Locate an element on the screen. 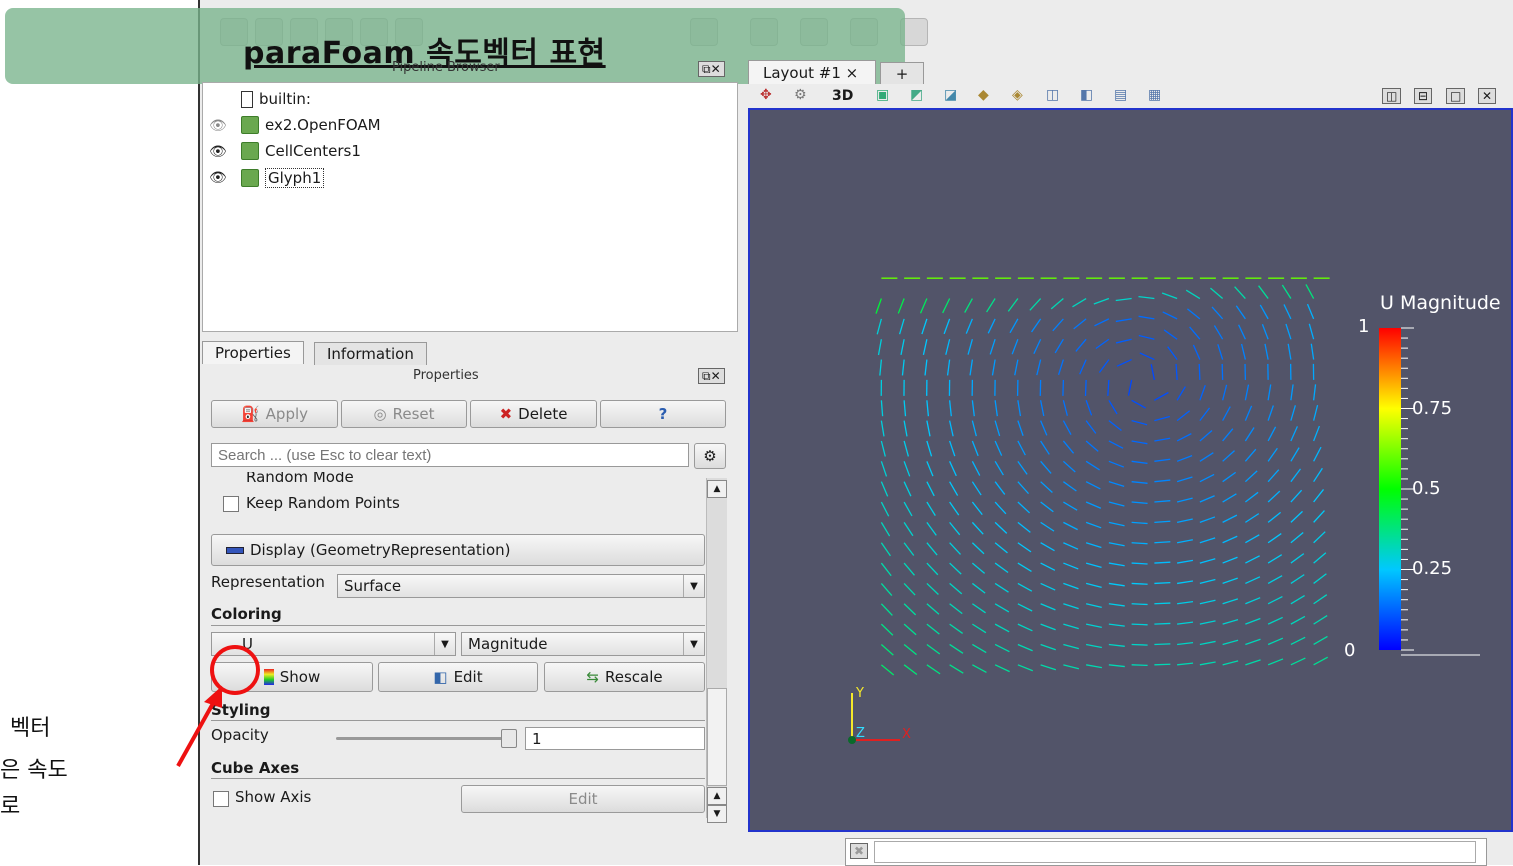  collapse-icon is located at coordinates (235, 550).